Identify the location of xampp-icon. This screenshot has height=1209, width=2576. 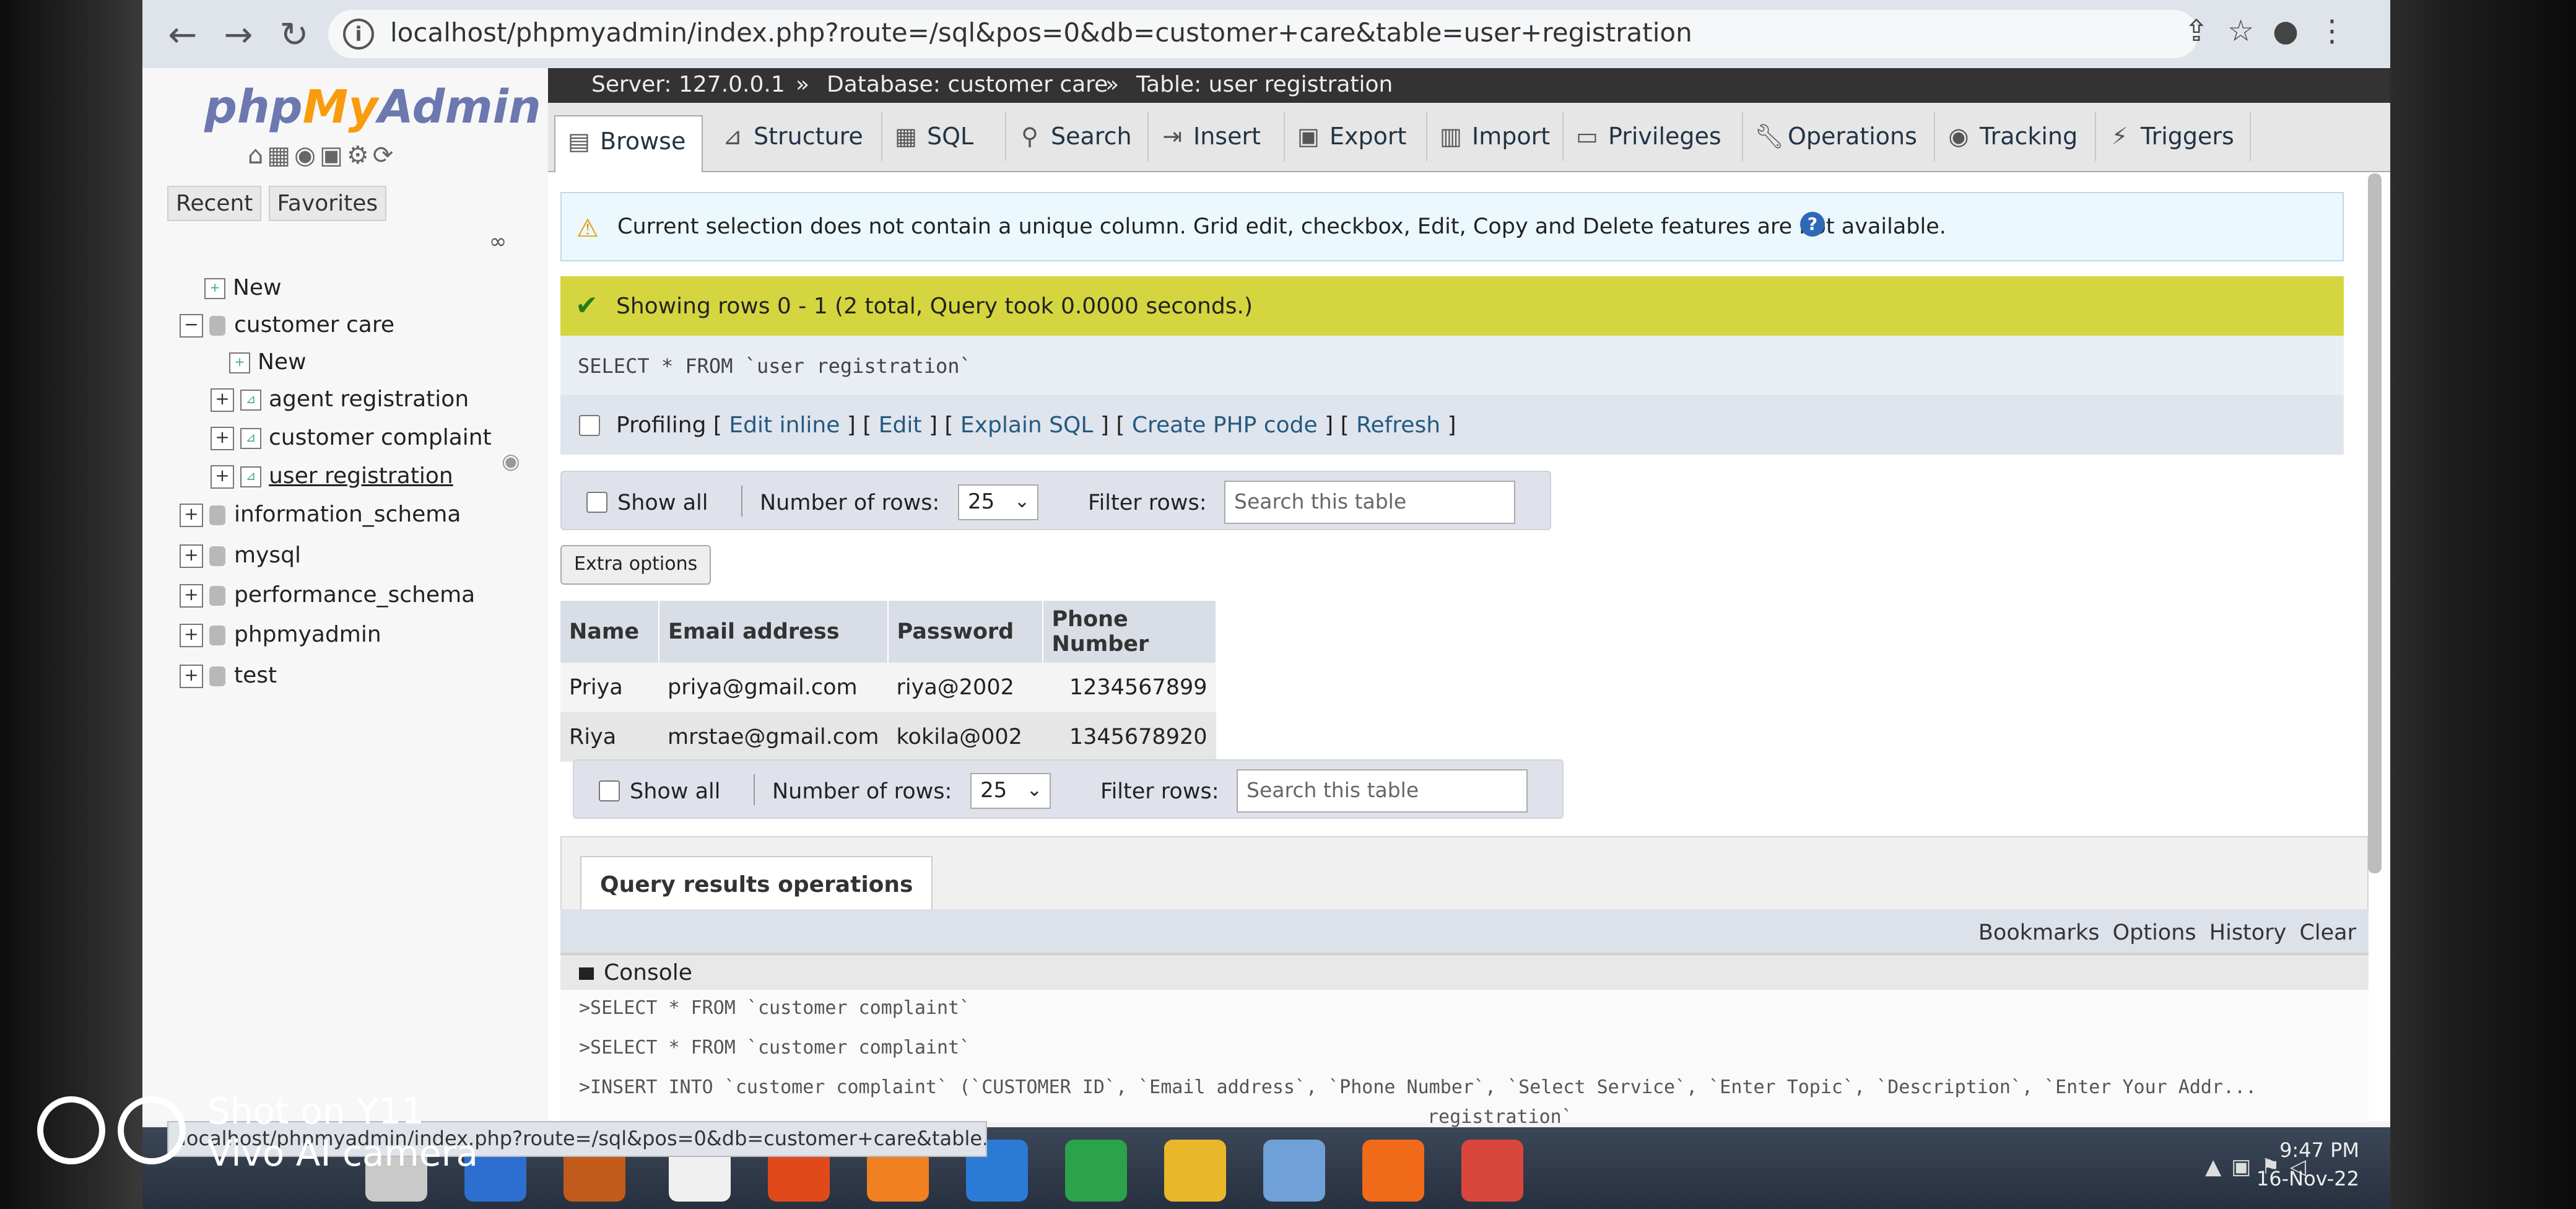
(1393, 1171).